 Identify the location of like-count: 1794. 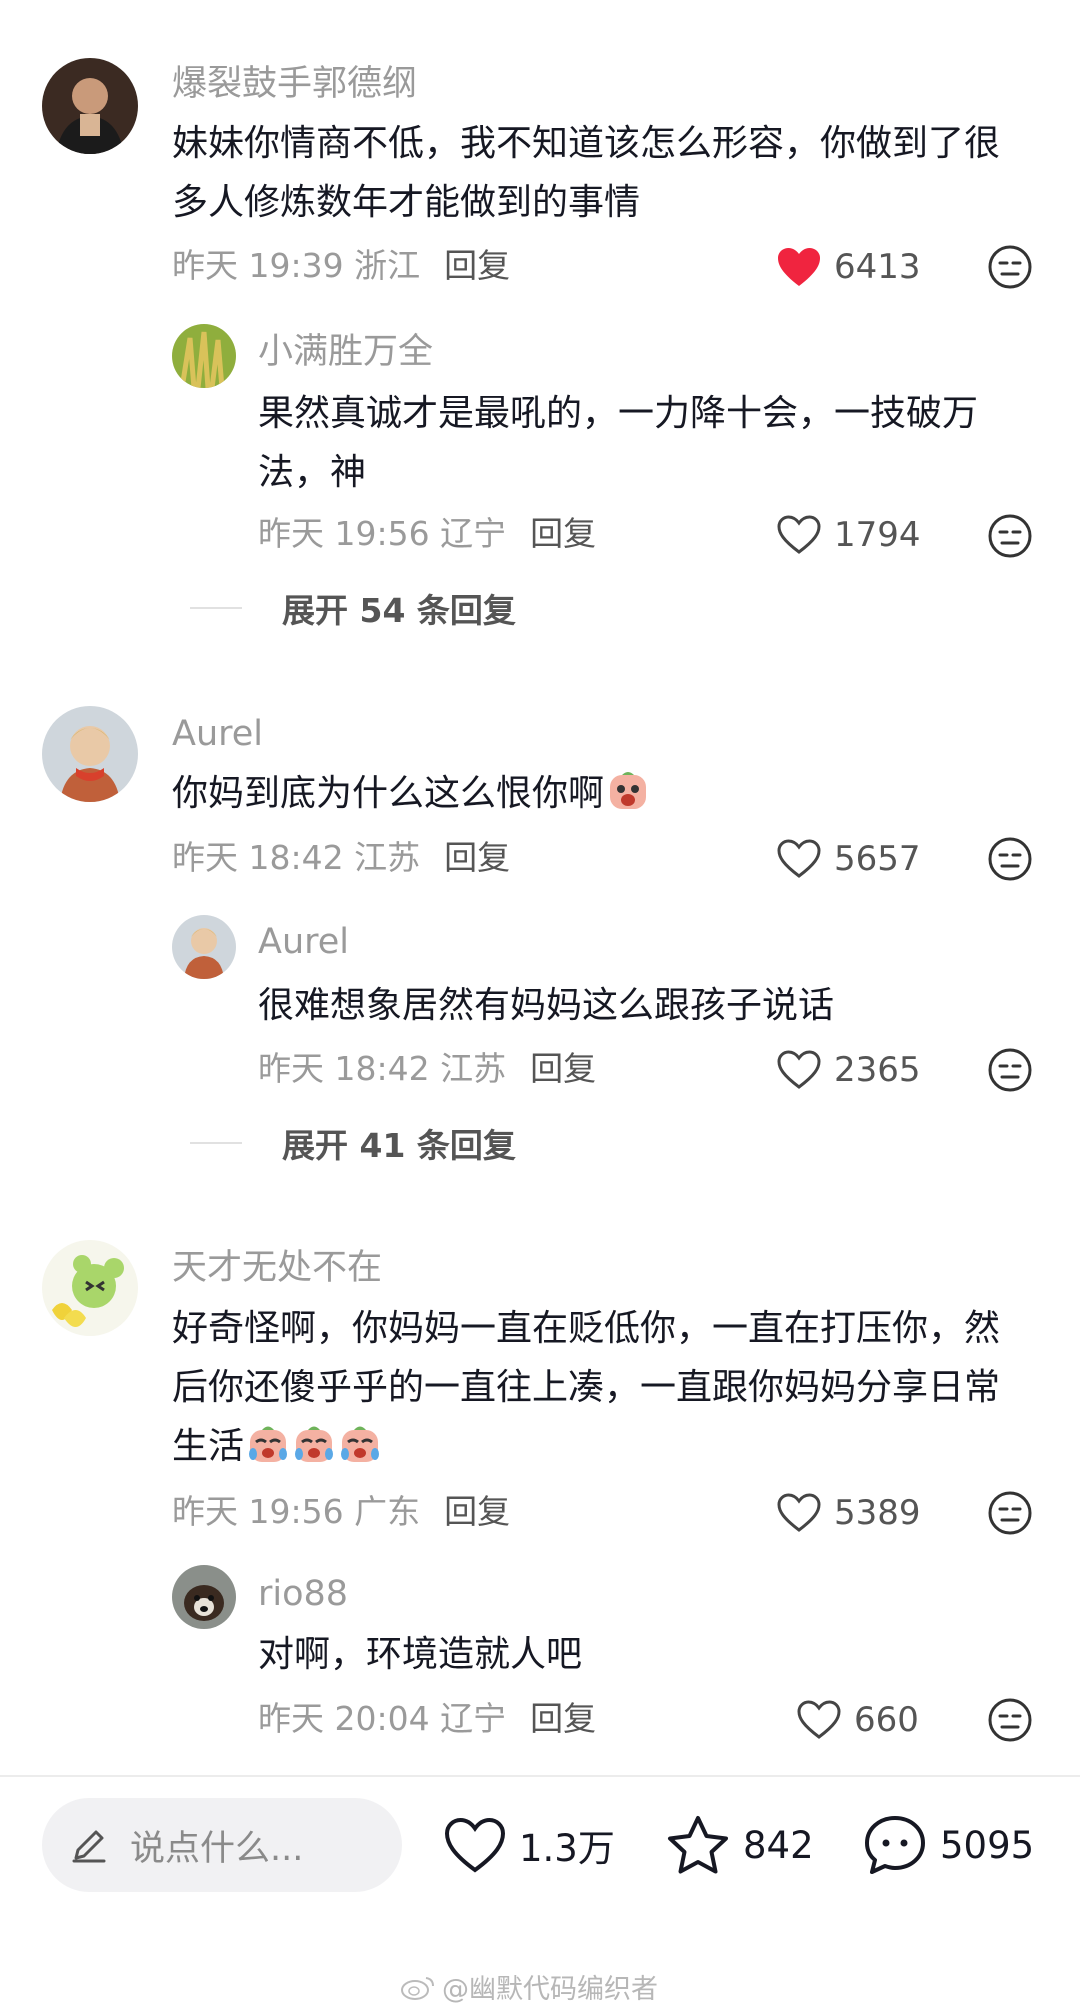
(877, 535).